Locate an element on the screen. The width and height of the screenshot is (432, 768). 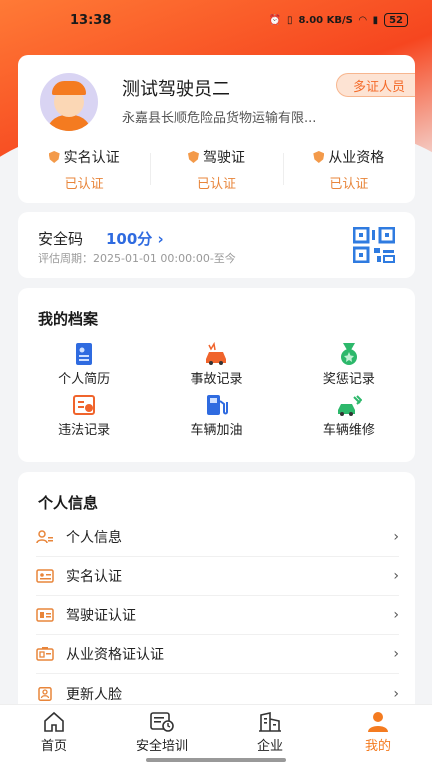
tab-label: 企业 is located at coordinates (269, 746).